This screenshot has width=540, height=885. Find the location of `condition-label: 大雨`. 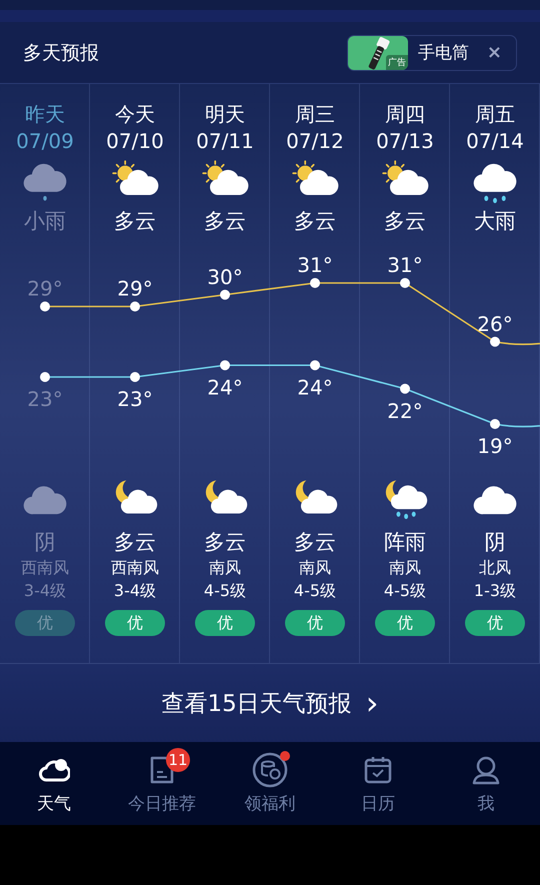

condition-label: 大雨 is located at coordinates (495, 221).